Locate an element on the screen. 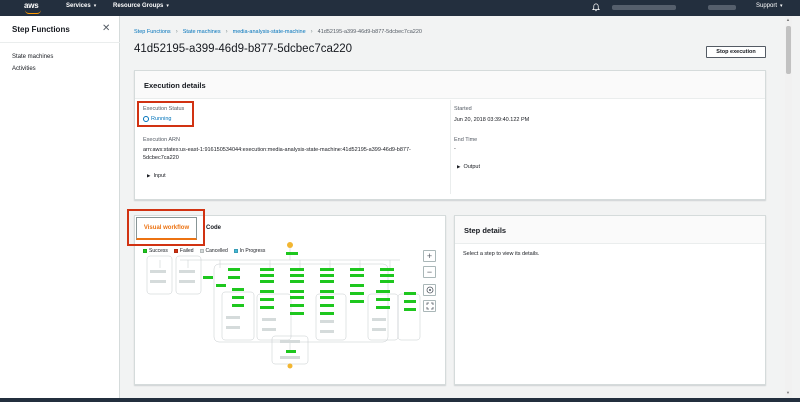  status-highlight-box is located at coordinates (165, 114).